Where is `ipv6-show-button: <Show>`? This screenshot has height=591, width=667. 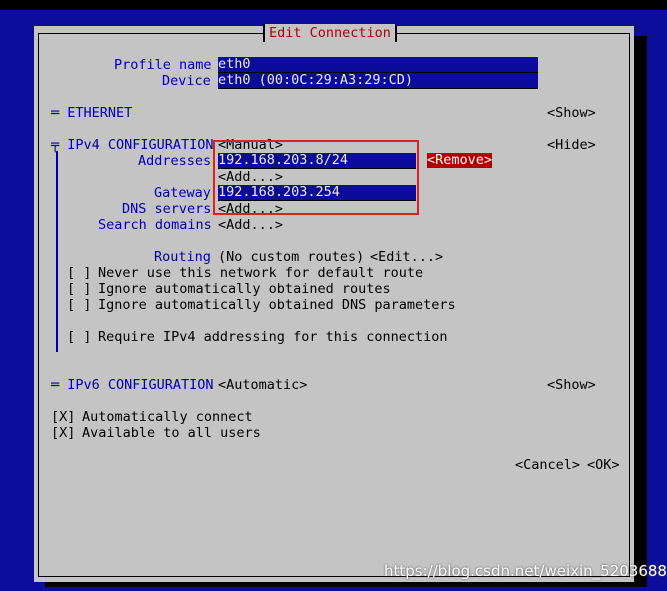 ipv6-show-button: <Show> is located at coordinates (571, 385).